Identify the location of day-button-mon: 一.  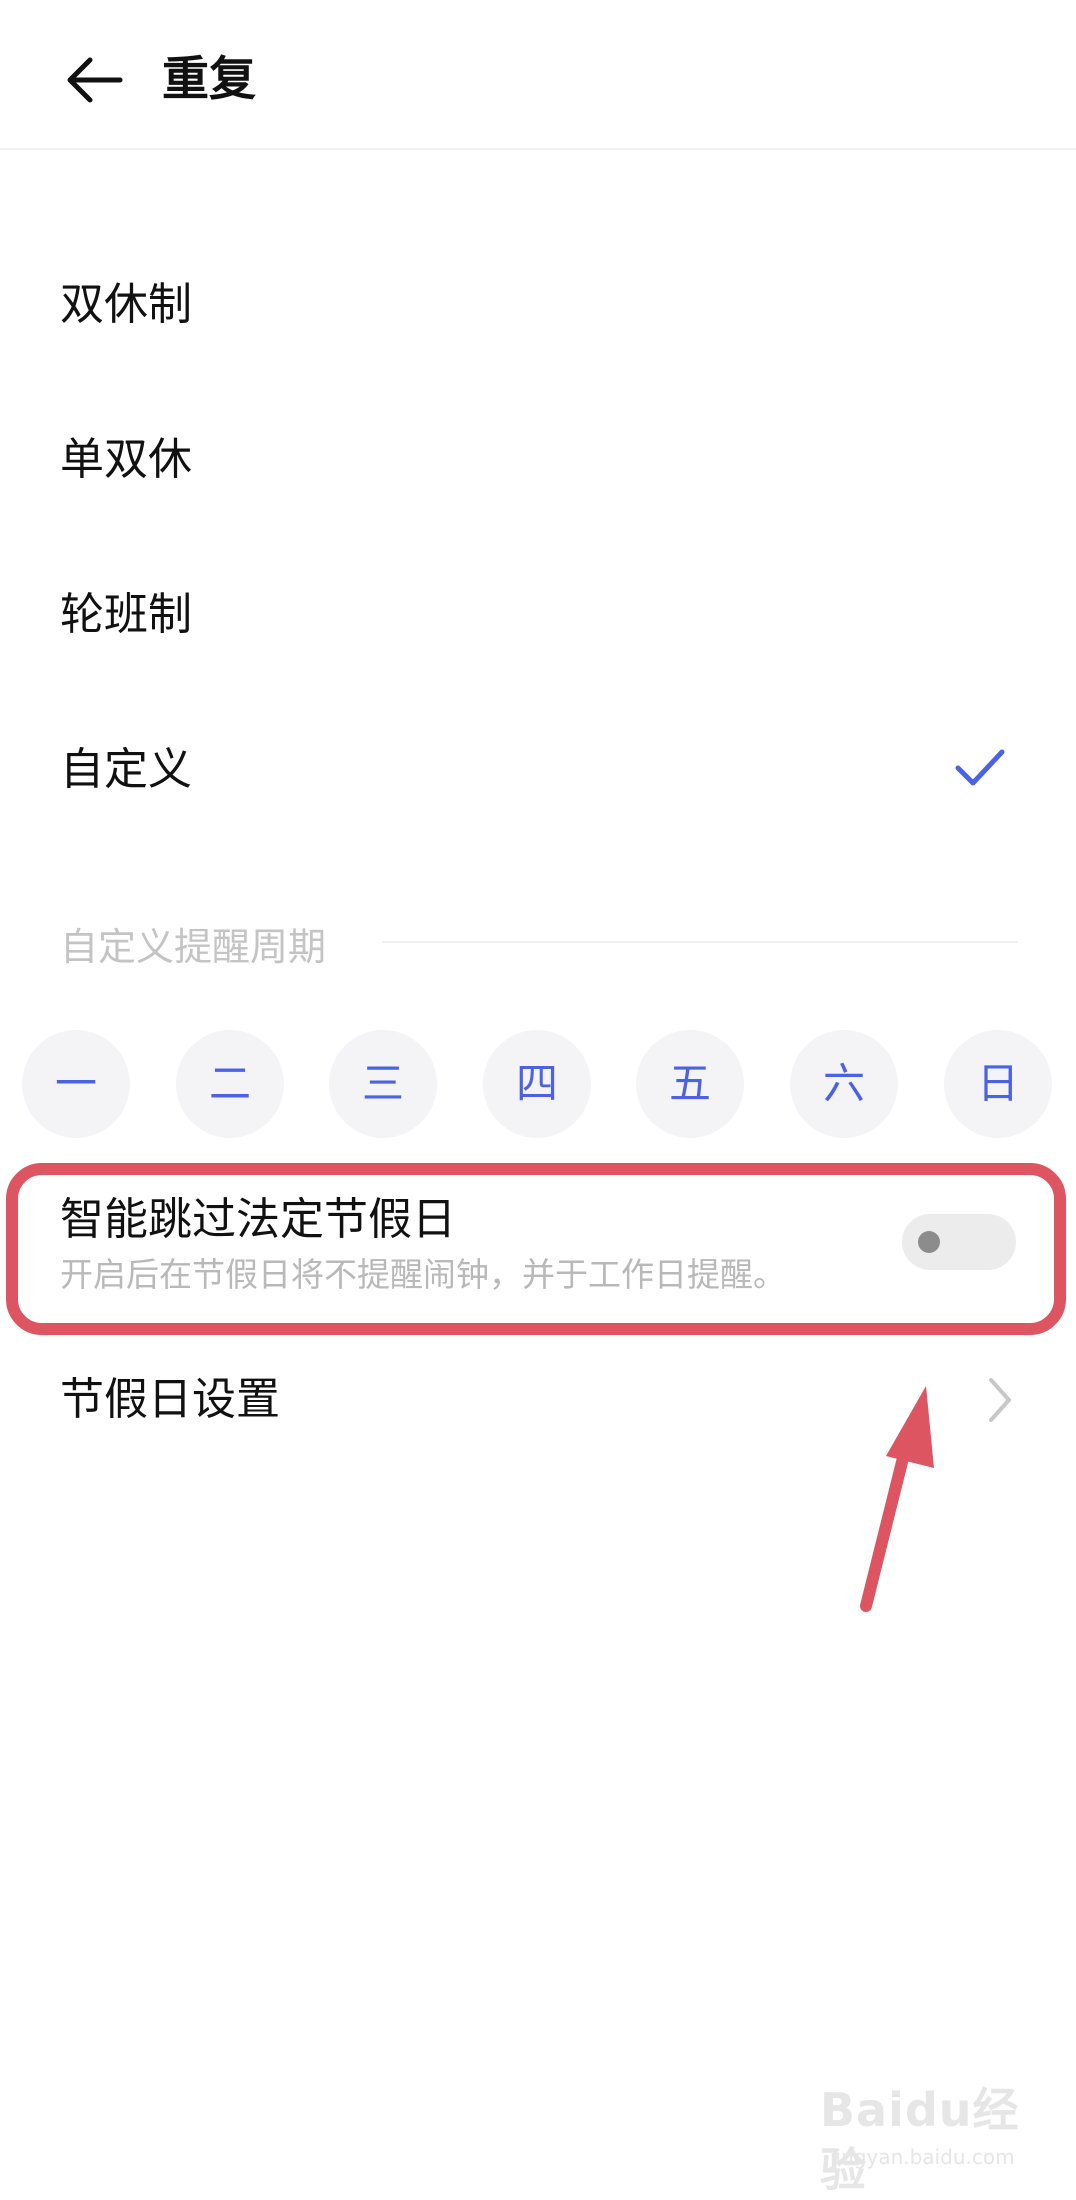
(76, 1084).